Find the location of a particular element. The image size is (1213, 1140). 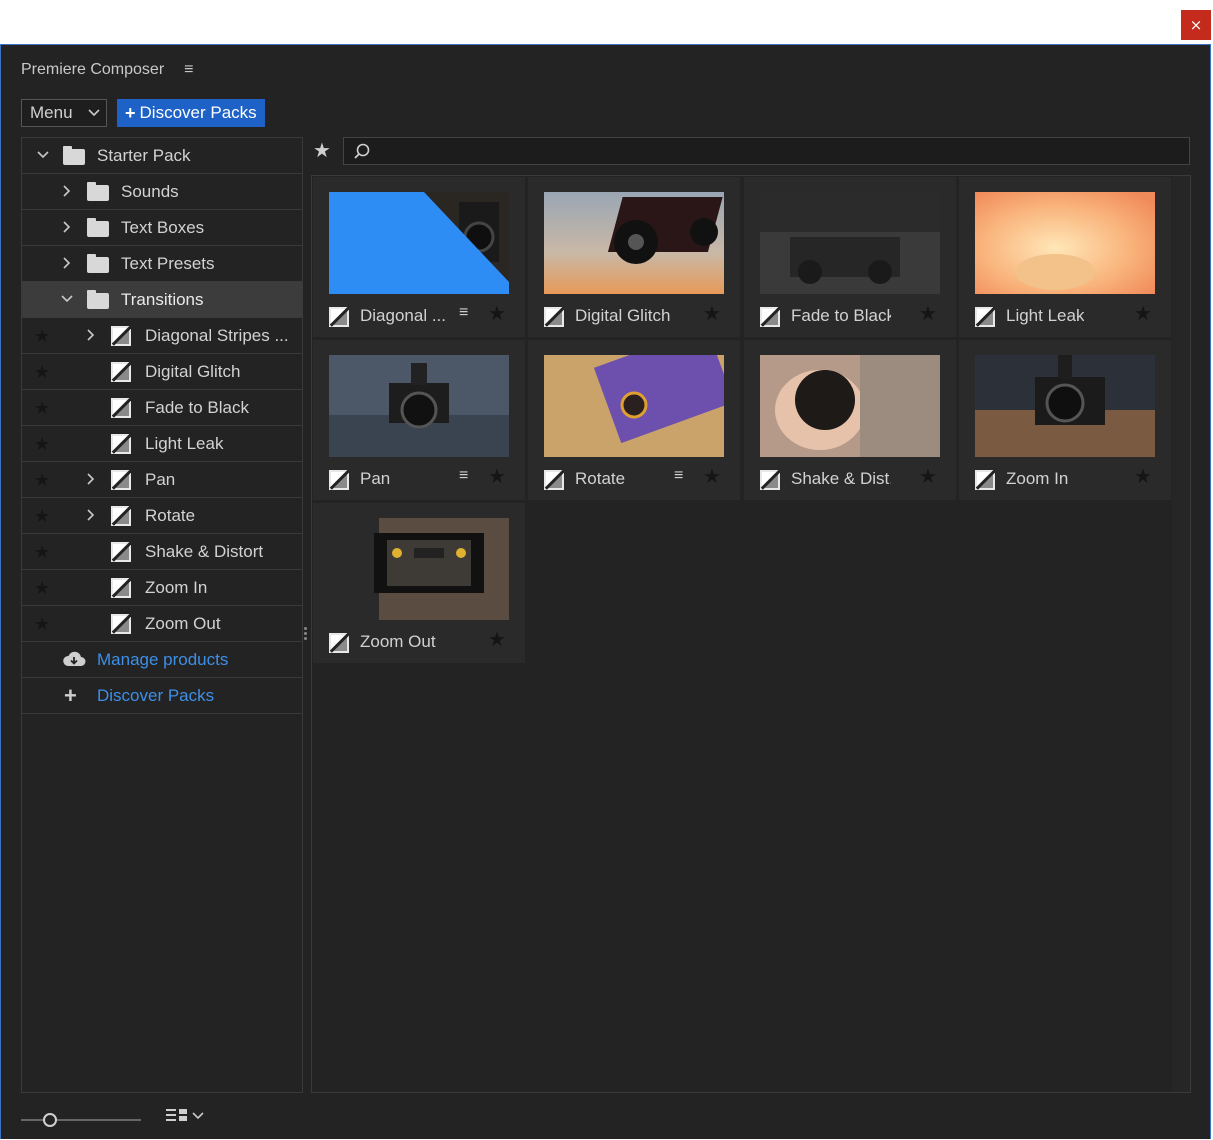

preset-card-light-leak: Light Leak ★ is located at coordinates (1065, 257).